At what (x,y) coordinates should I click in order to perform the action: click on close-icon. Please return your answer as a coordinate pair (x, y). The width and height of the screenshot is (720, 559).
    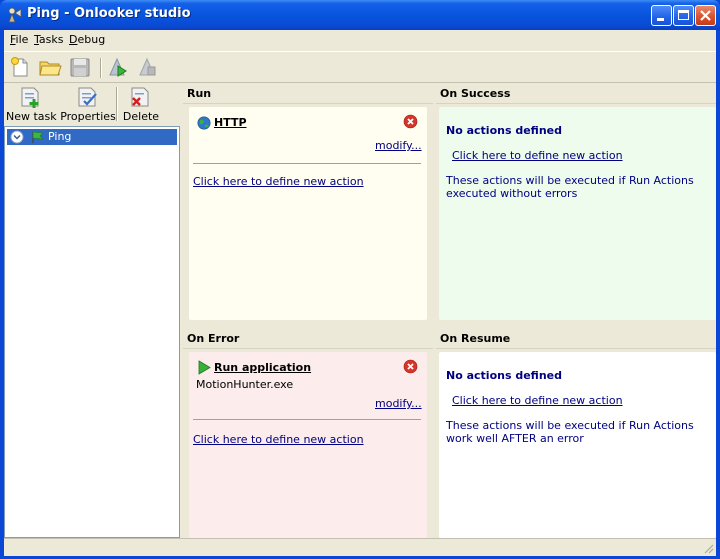
    Looking at the image, I should click on (705, 15).